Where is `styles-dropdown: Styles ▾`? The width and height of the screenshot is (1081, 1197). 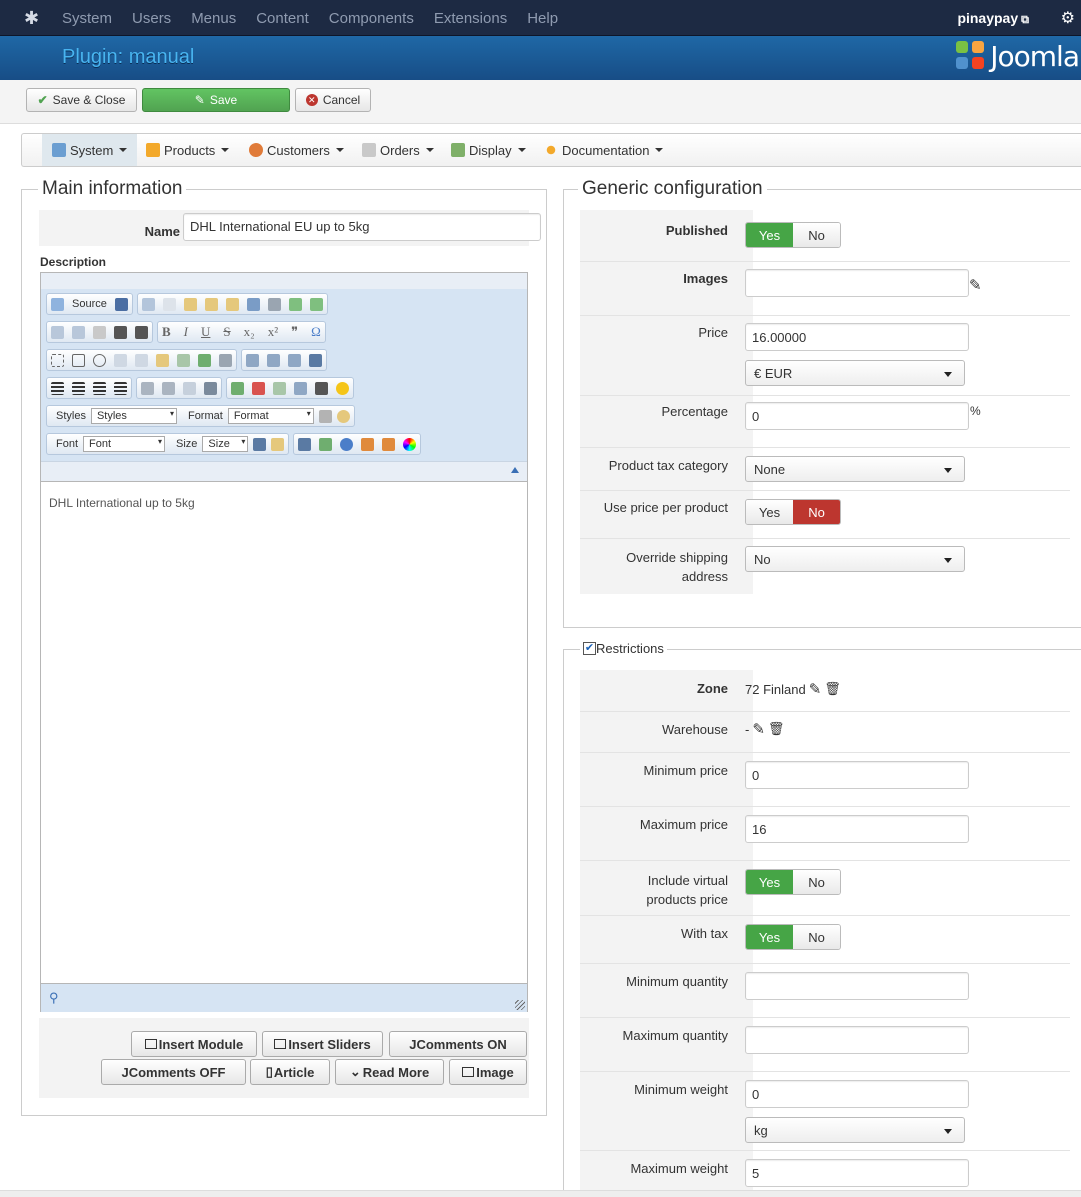 styles-dropdown: Styles ▾ is located at coordinates (133, 416).